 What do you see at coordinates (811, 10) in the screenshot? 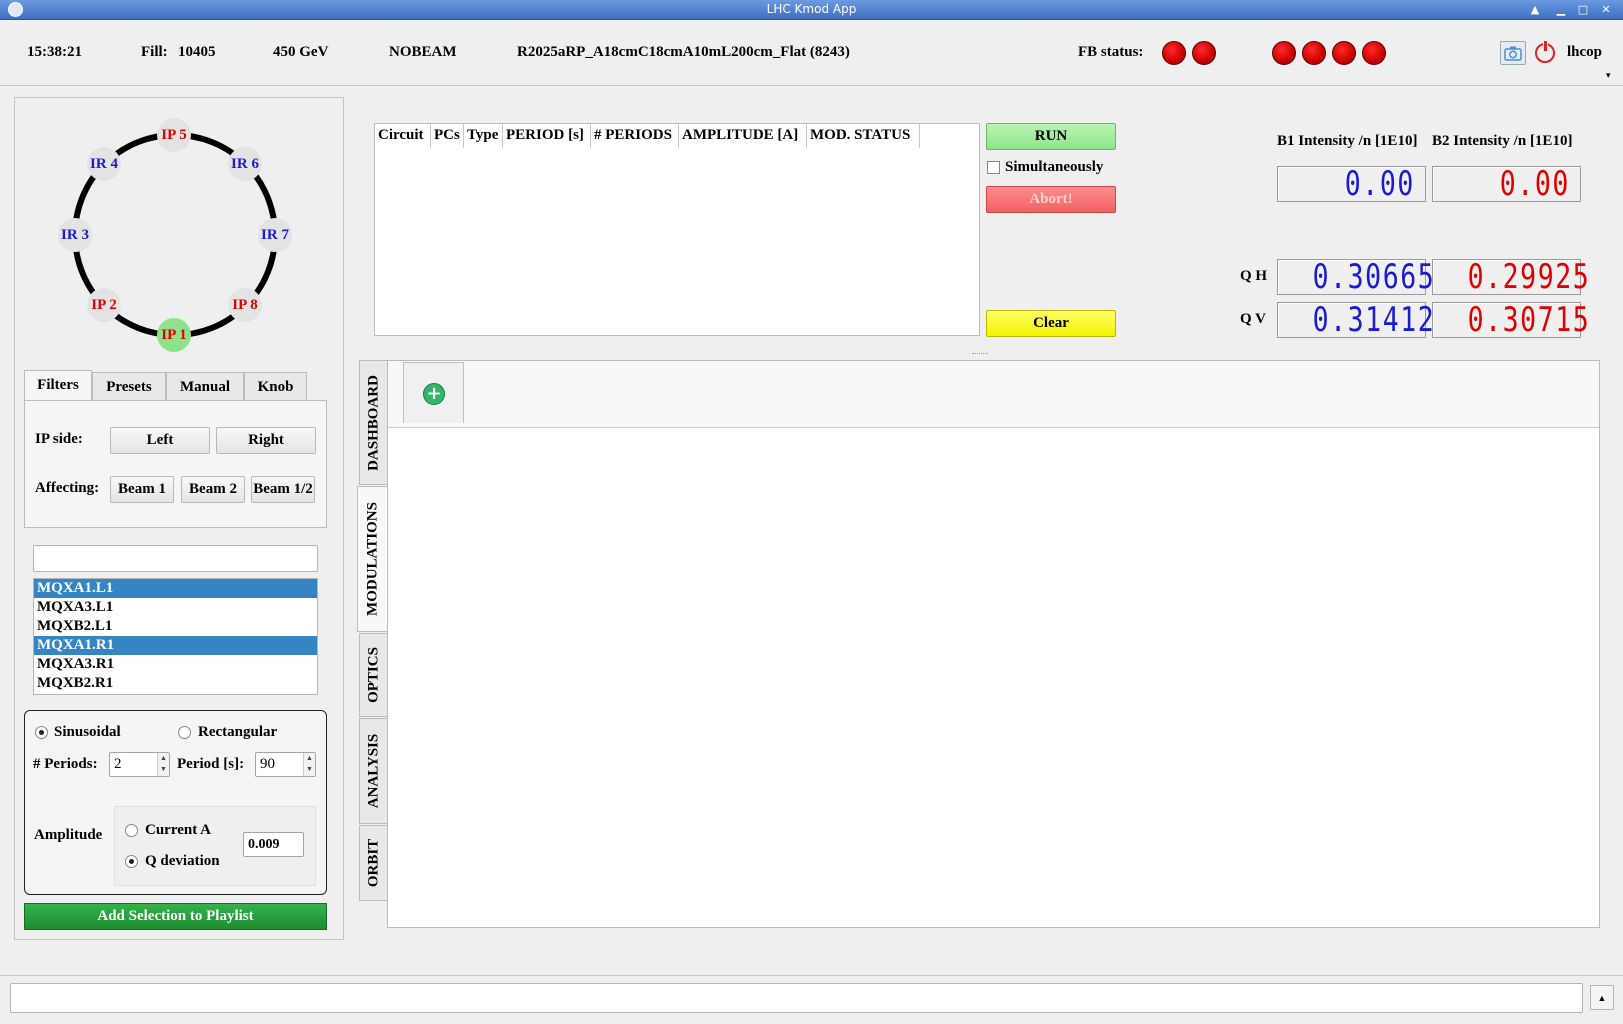
I see `window-titlebar: LHC Kmod App ▲ ▁ □ ✕` at bounding box center [811, 10].